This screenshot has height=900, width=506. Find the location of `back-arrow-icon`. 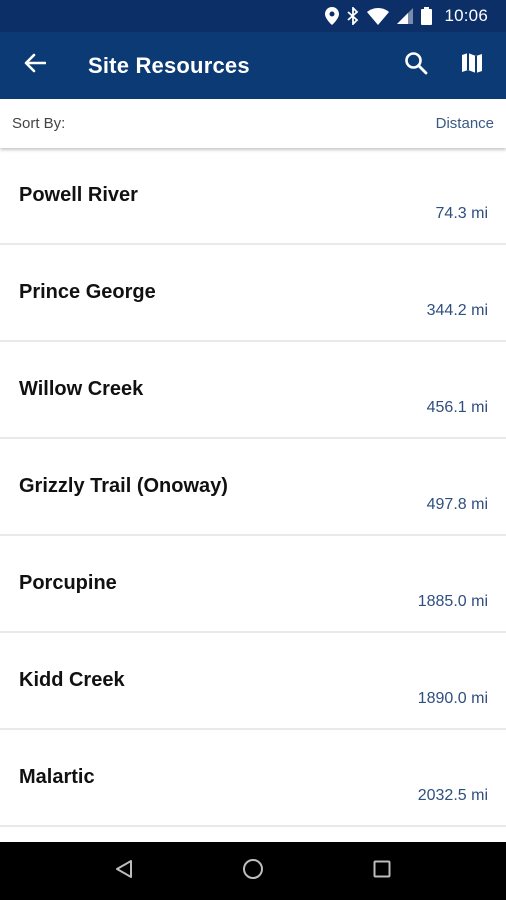

back-arrow-icon is located at coordinates (35, 65).